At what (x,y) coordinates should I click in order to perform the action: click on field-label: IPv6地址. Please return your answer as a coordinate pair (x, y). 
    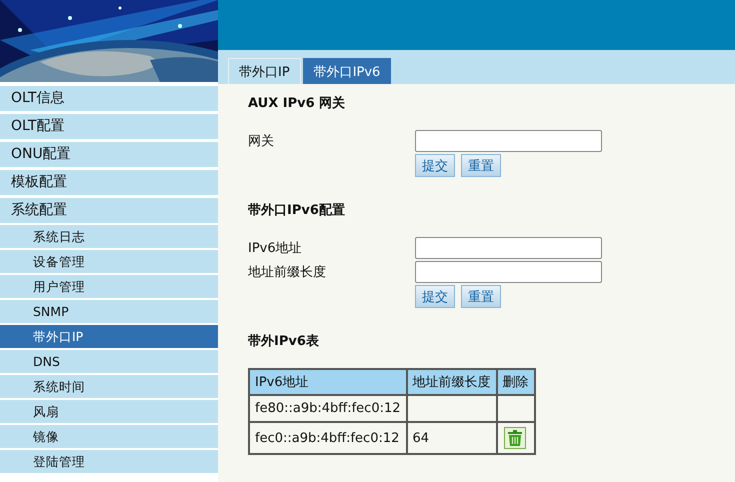
    Looking at the image, I should click on (275, 248).